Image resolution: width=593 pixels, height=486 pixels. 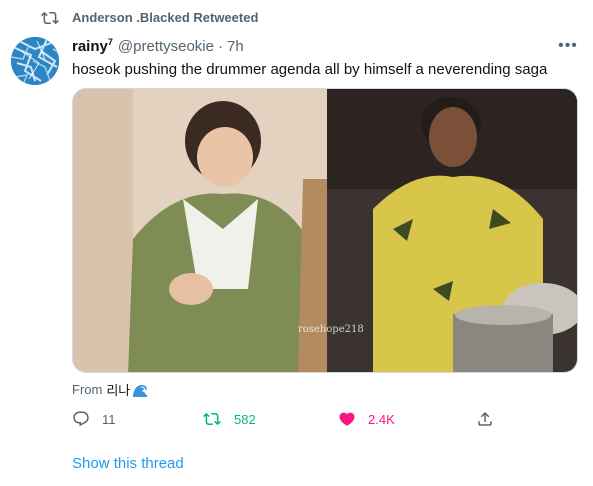 I want to click on heart-filled-icon, so click(x=347, y=419).